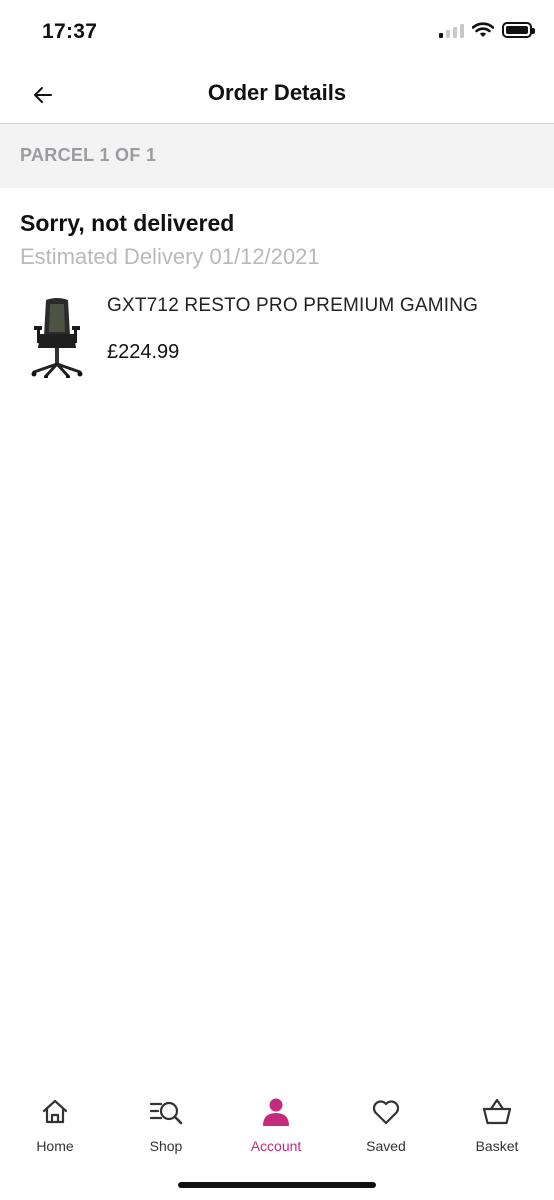  Describe the element at coordinates (55, 1146) in the screenshot. I see `tab-label: Home` at that location.